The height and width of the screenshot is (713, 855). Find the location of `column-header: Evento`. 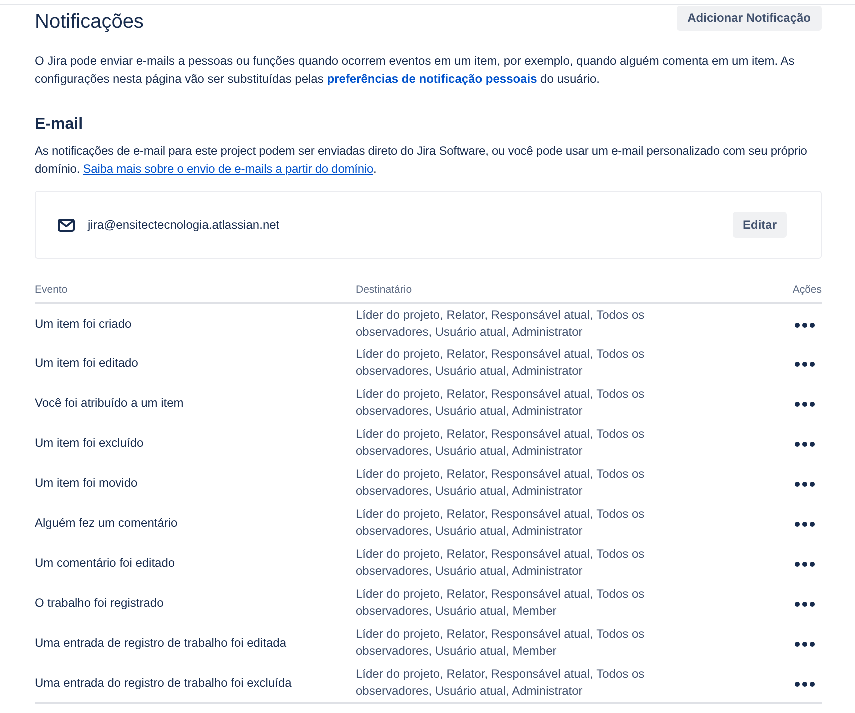

column-header: Evento is located at coordinates (51, 290).